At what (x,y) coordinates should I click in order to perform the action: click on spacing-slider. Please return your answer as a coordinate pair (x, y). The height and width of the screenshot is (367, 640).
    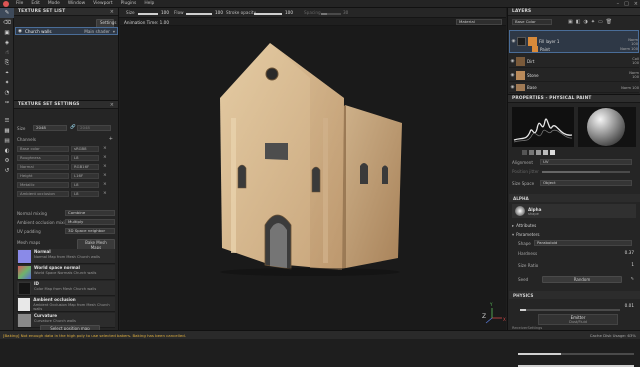
    Looking at the image, I should click on (331, 14).